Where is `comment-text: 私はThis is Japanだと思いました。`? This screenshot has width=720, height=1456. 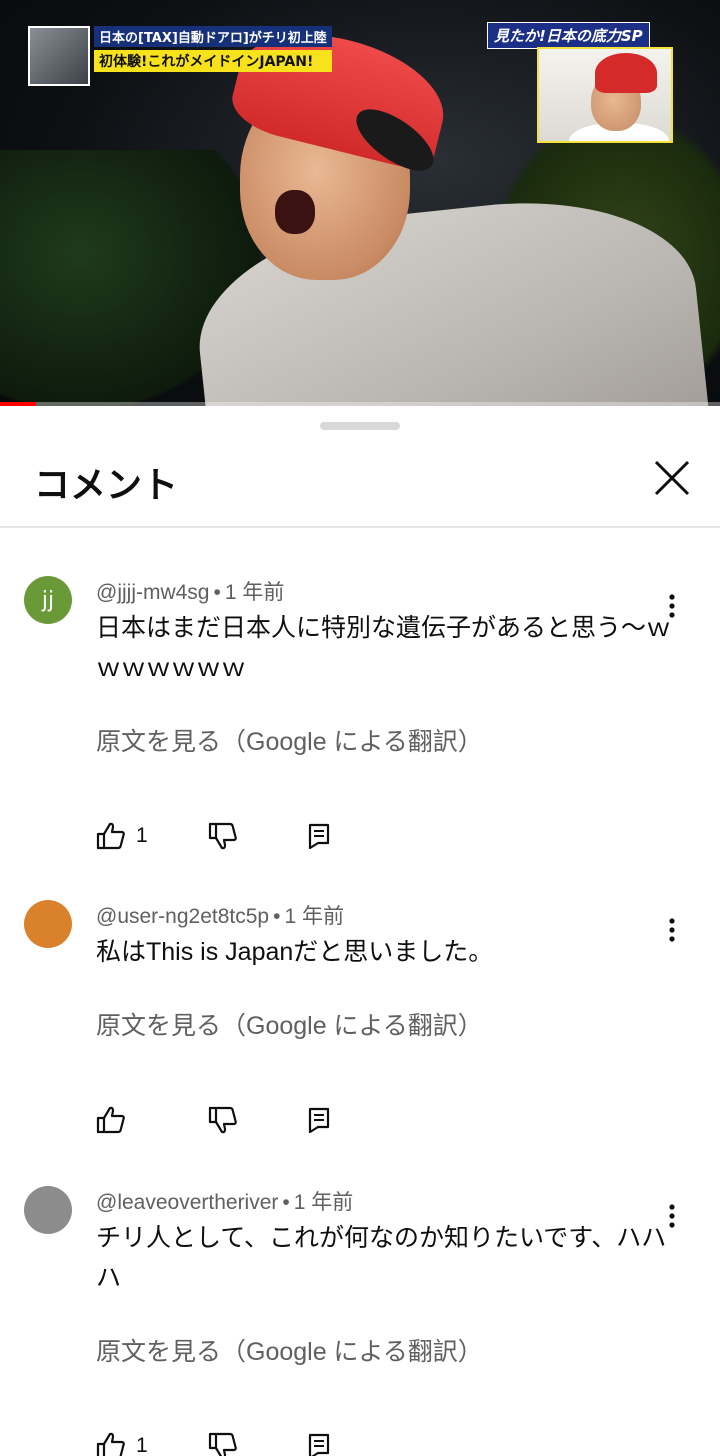 comment-text: 私はThis is Japanだと思いました。 is located at coordinates (295, 952).